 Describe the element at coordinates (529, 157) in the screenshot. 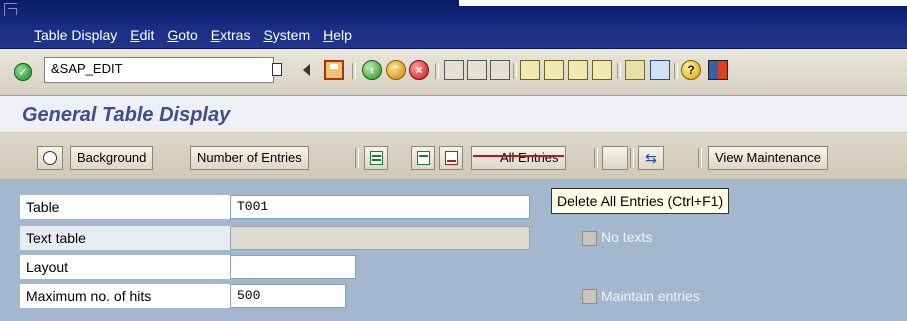

I see `all-entries-label: All Entries` at that location.